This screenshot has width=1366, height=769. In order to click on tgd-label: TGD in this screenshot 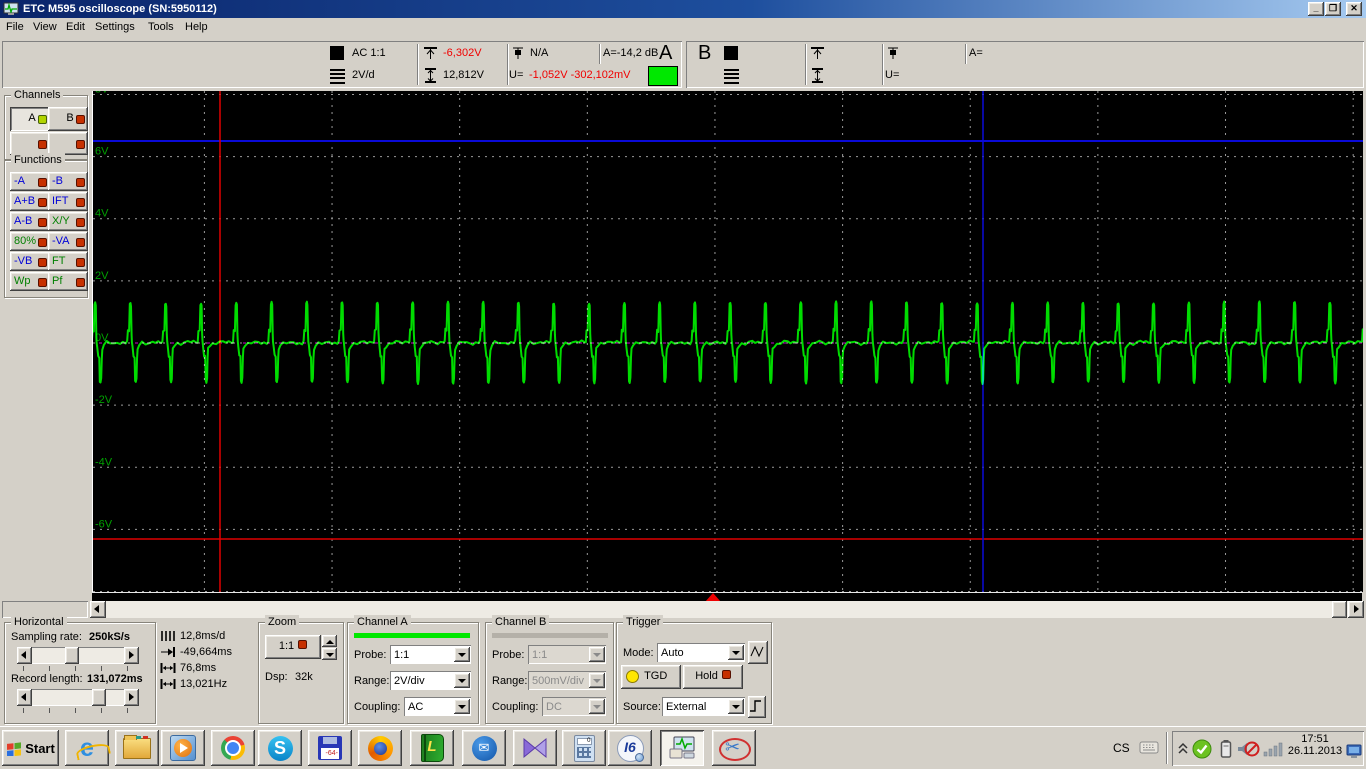, I will do `click(656, 676)`.